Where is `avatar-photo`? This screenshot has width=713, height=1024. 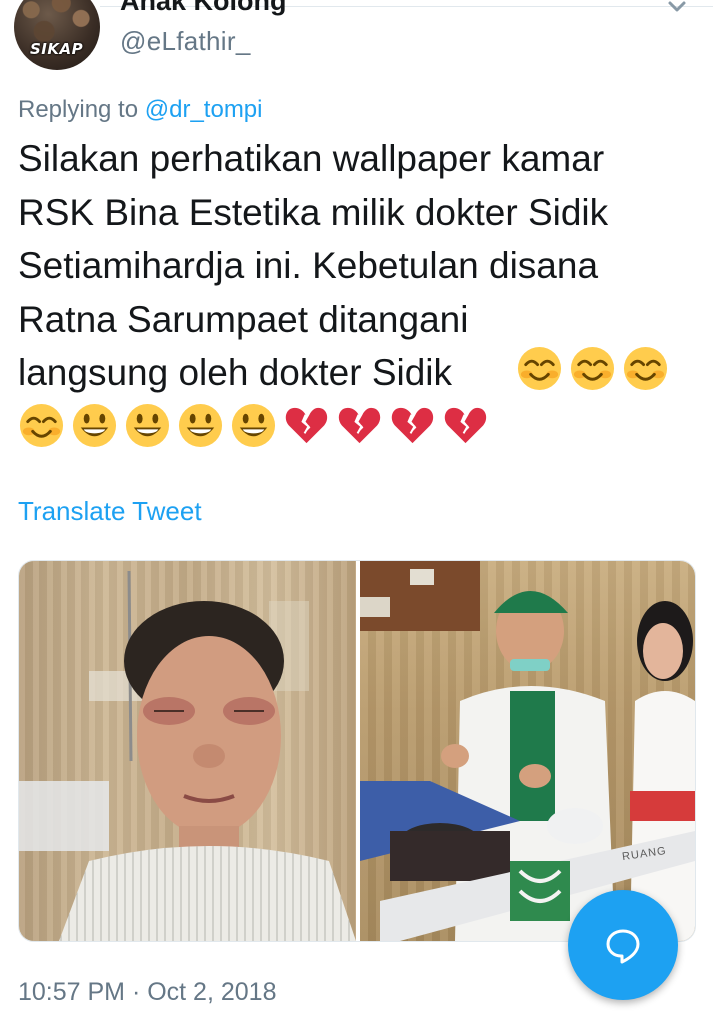 avatar-photo is located at coordinates (57, 35).